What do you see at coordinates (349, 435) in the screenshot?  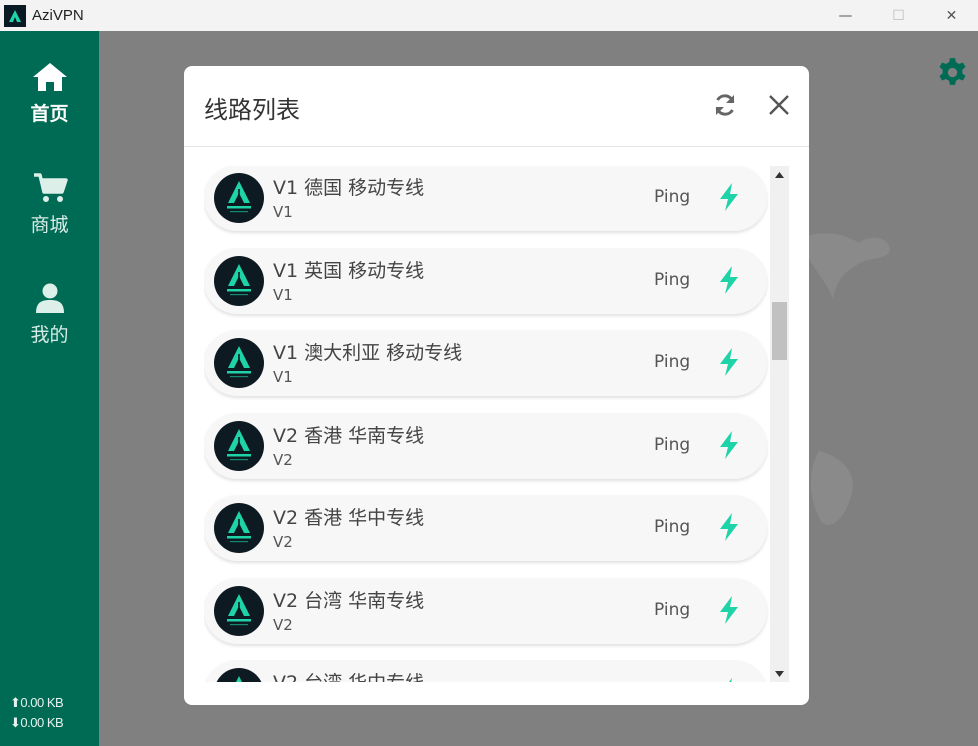 I see `server-name: V2 香港 华南专线` at bounding box center [349, 435].